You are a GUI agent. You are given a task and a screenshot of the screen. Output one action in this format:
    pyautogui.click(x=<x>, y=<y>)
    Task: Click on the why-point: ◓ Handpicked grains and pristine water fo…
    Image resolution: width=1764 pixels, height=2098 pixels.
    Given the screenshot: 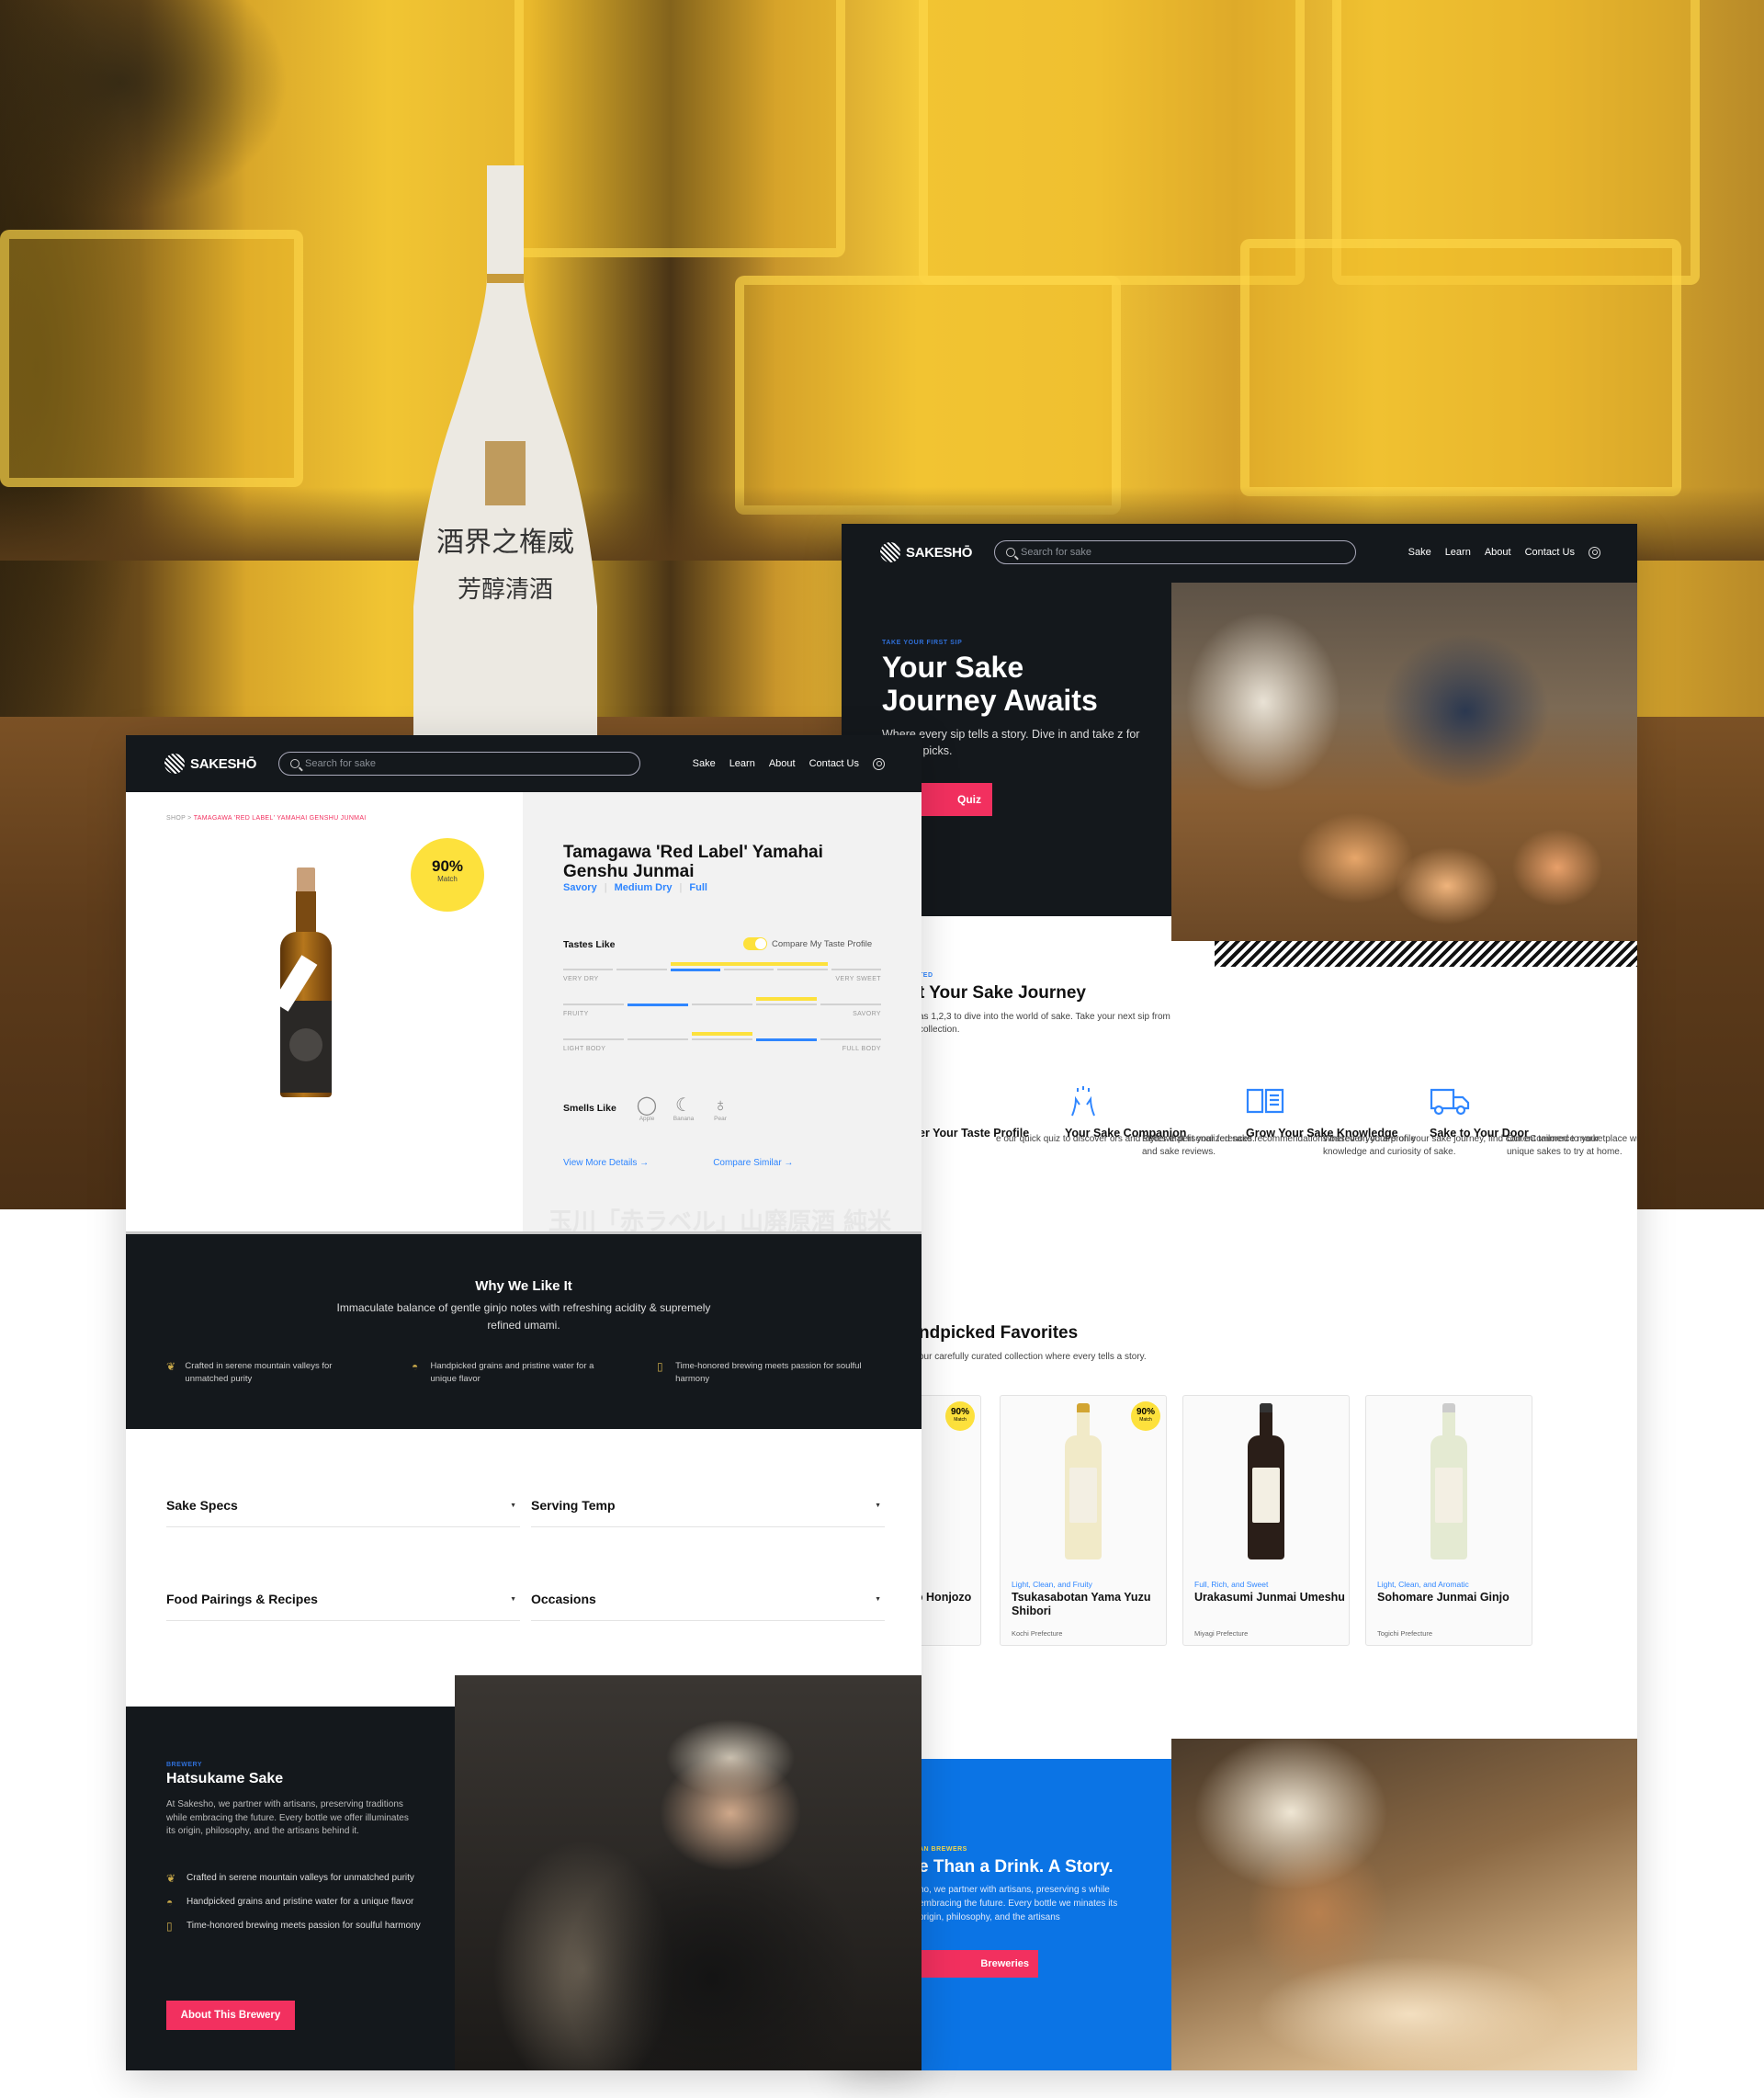 What is the action you would take?
    pyautogui.click(x=503, y=1372)
    